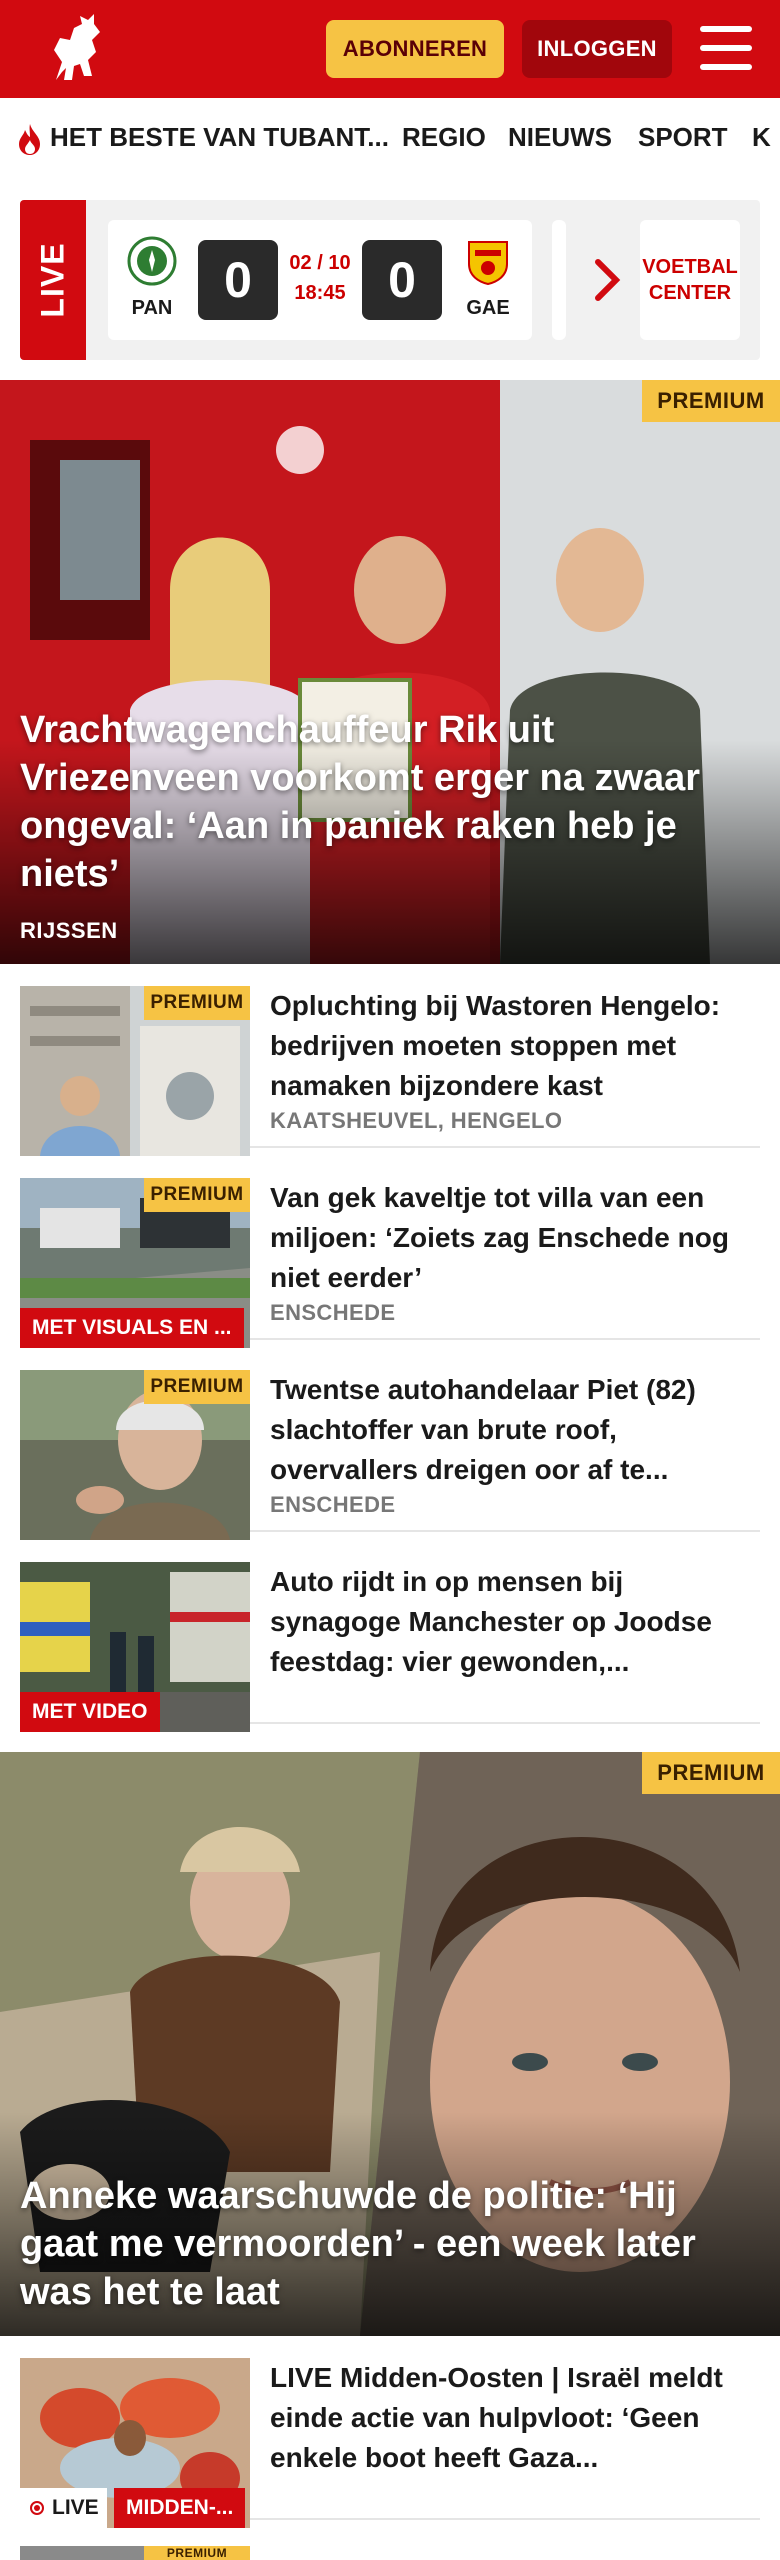 This screenshot has width=780, height=2560. I want to click on live-indicator: LIVE, so click(63, 2508).